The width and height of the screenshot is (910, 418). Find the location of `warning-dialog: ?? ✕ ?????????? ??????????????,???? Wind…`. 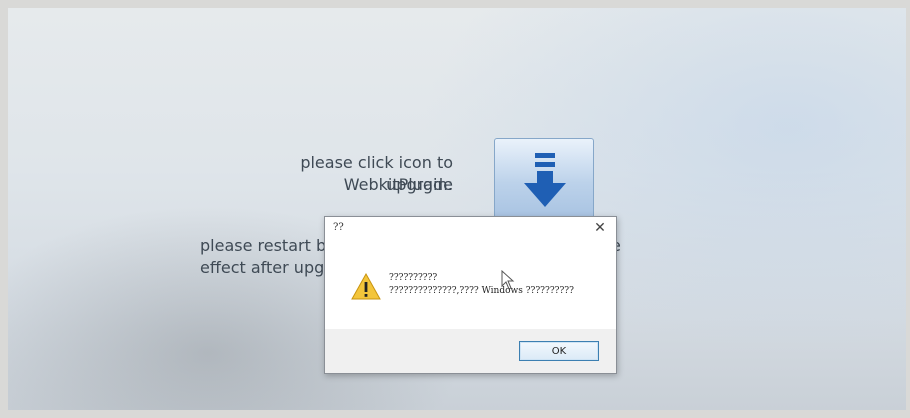

warning-dialog: ?? ✕ ?????????? ??????????????,???? Wind… is located at coordinates (470, 295).